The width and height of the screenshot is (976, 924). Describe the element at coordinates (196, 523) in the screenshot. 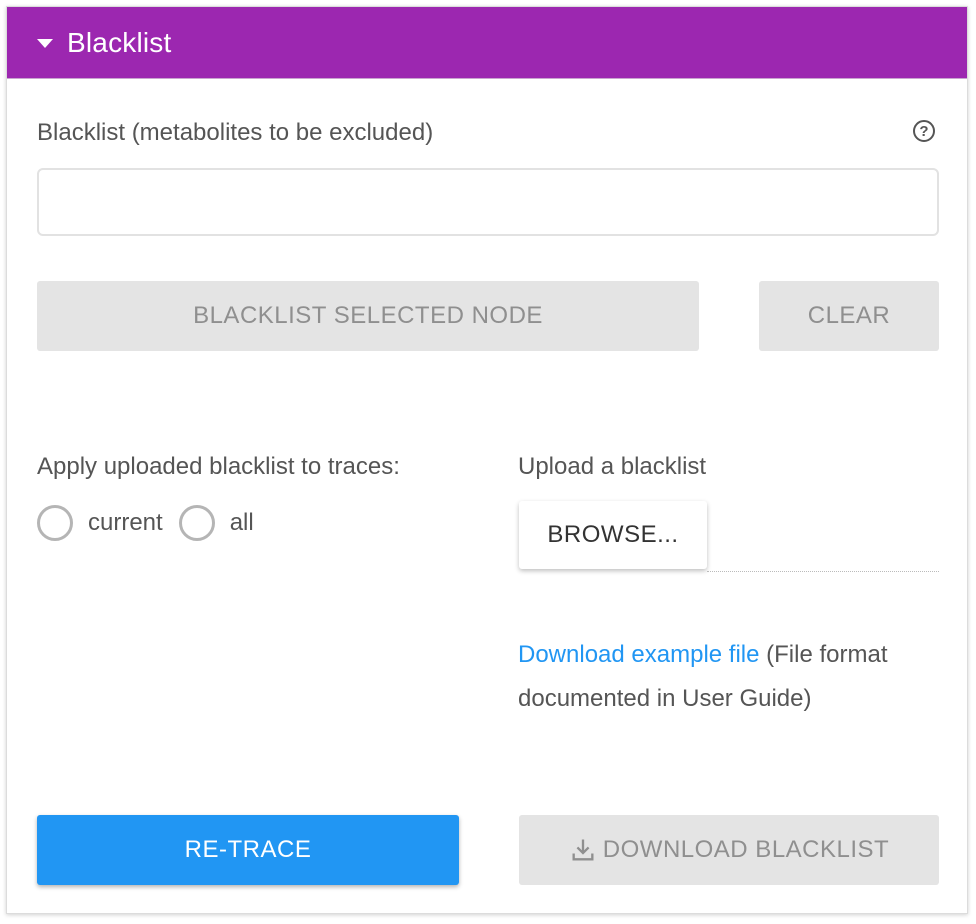

I see `radio-all` at that location.